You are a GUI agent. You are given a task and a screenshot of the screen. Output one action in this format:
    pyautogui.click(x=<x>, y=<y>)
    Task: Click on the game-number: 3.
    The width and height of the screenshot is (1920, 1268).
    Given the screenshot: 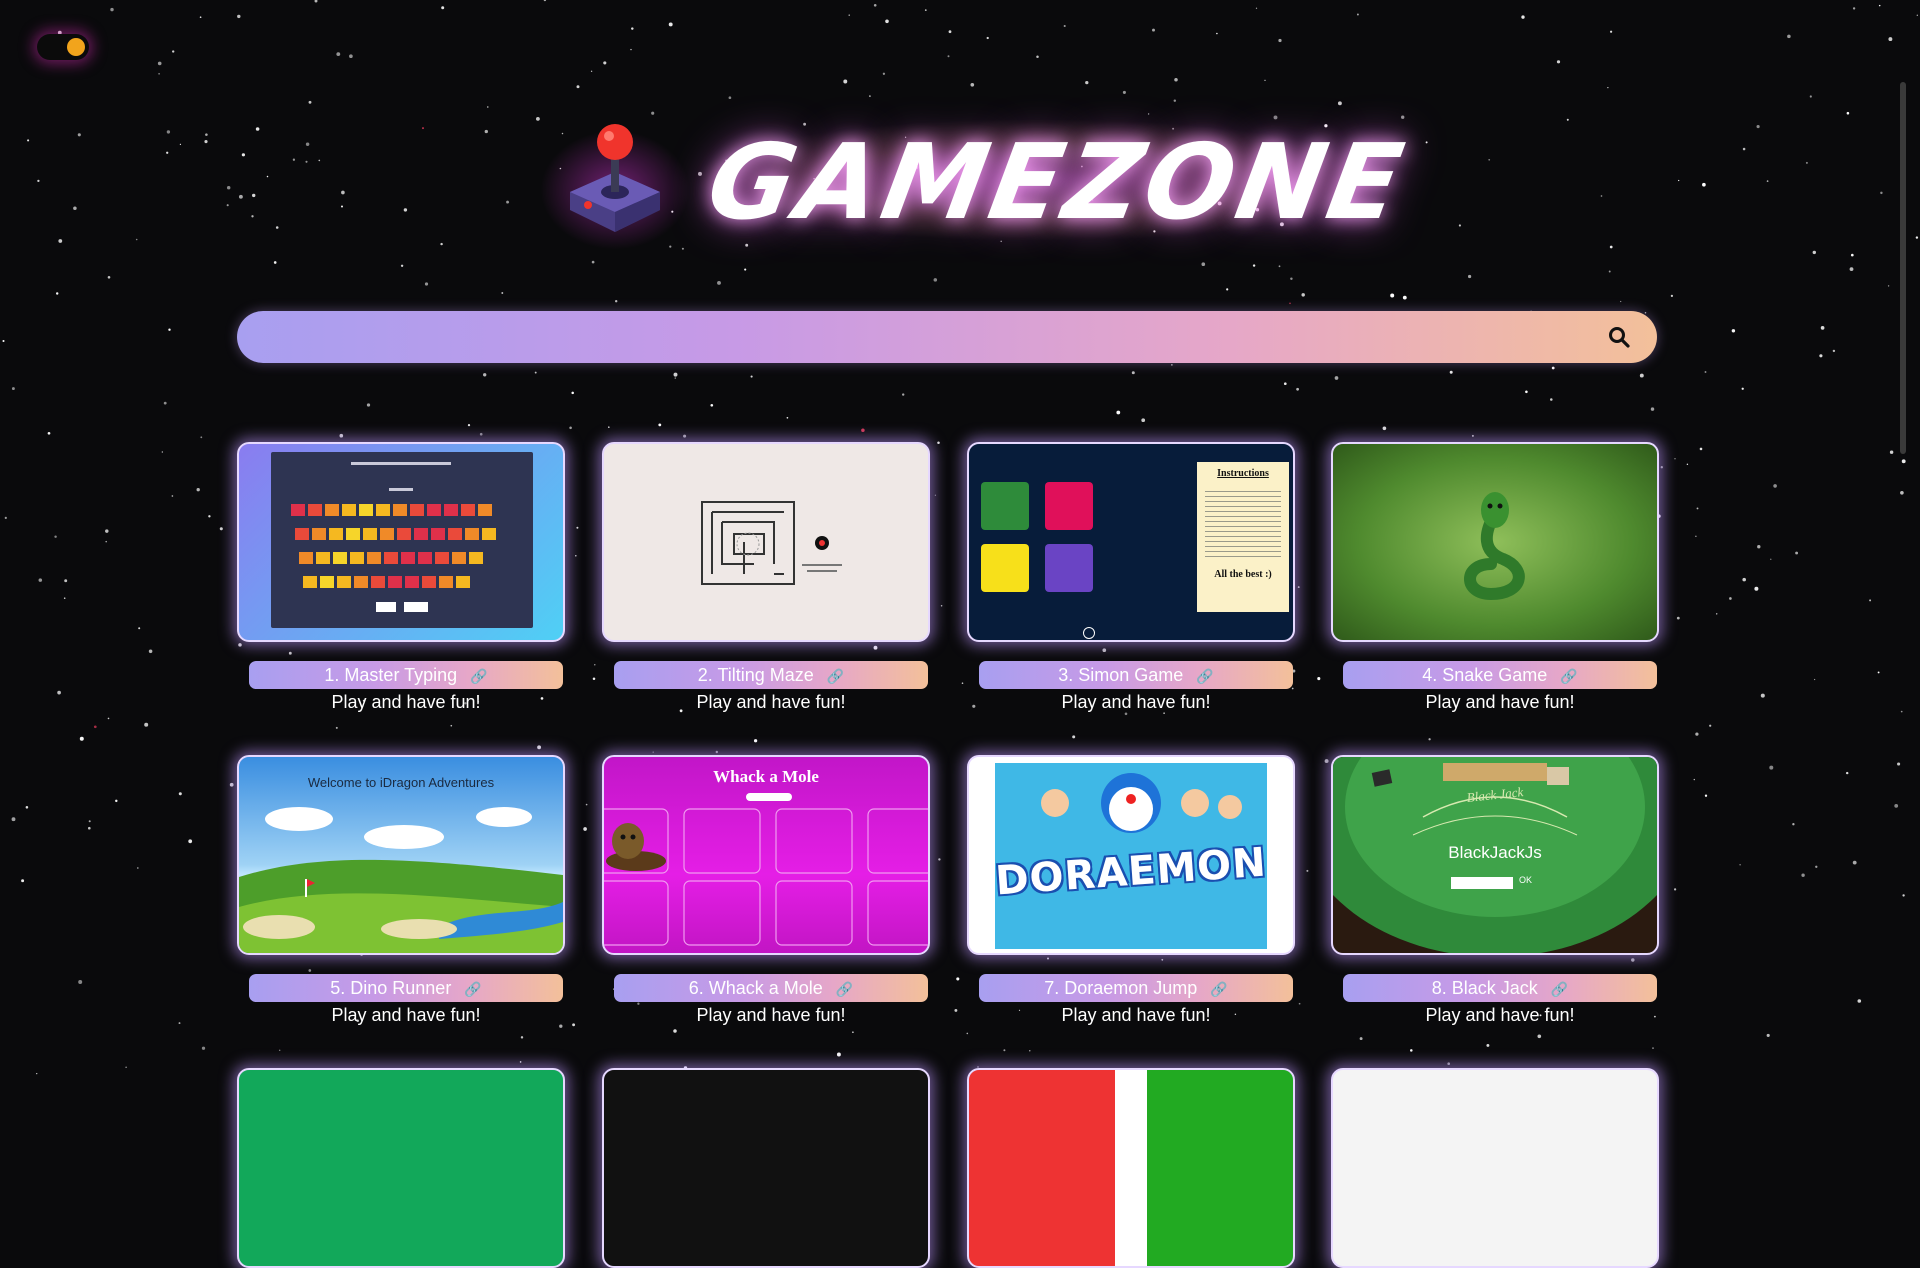 What is the action you would take?
    pyautogui.click(x=1066, y=675)
    